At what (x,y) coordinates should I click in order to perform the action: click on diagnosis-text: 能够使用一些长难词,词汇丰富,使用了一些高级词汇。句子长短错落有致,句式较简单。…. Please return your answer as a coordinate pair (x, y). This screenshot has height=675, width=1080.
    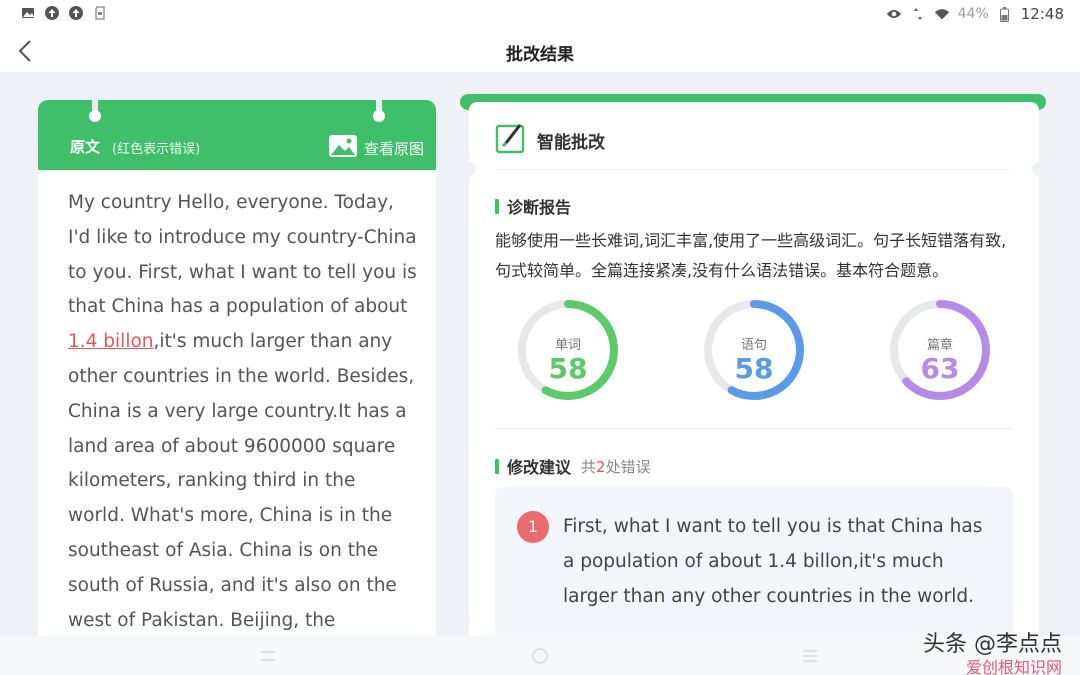
    Looking at the image, I should click on (751, 255).